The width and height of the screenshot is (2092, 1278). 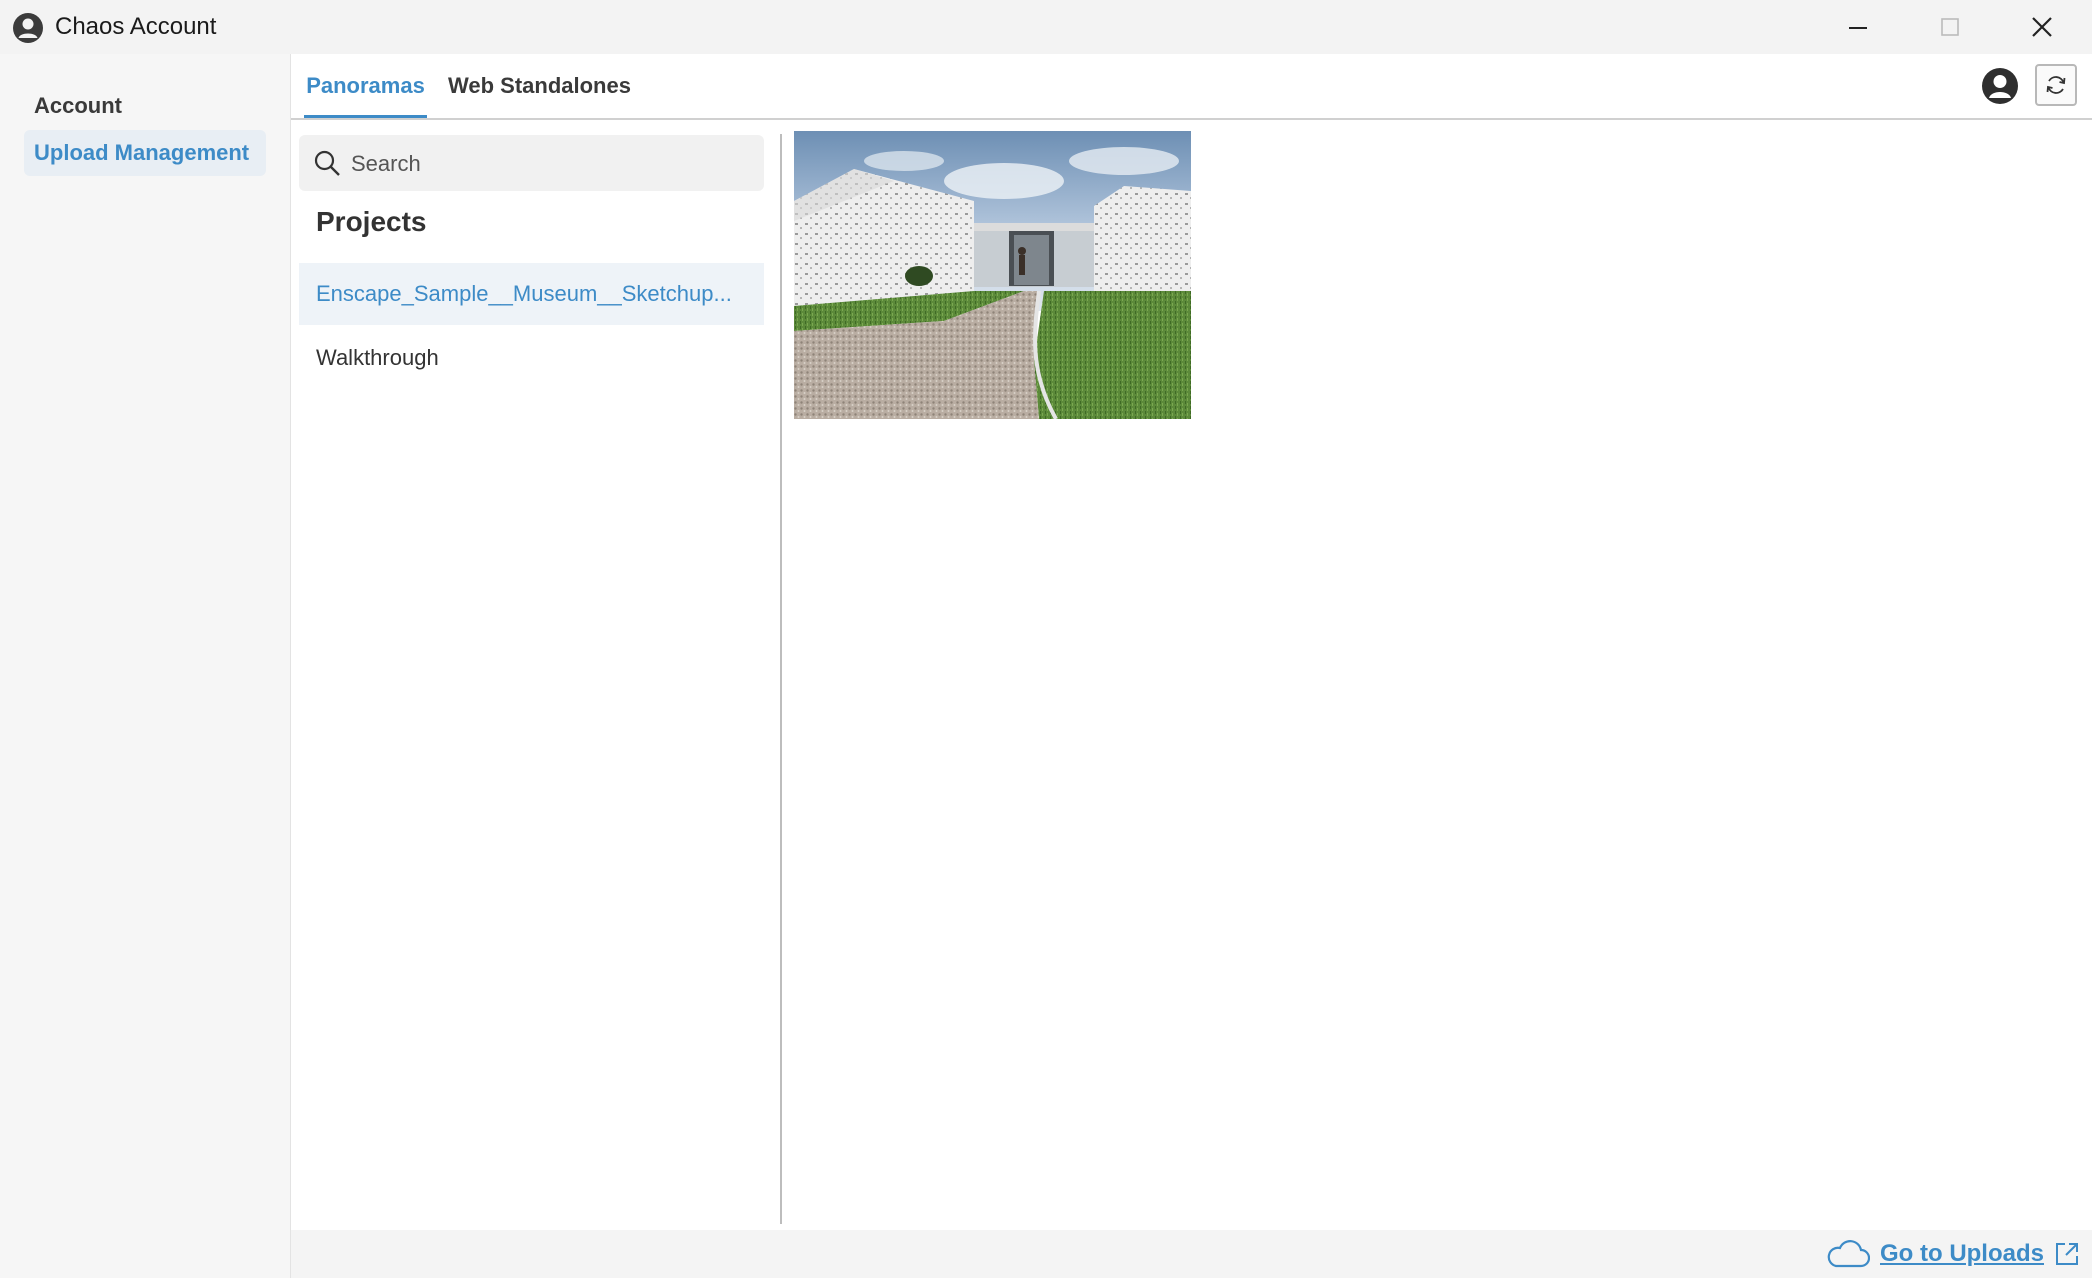 I want to click on panel-divider, so click(x=781, y=679).